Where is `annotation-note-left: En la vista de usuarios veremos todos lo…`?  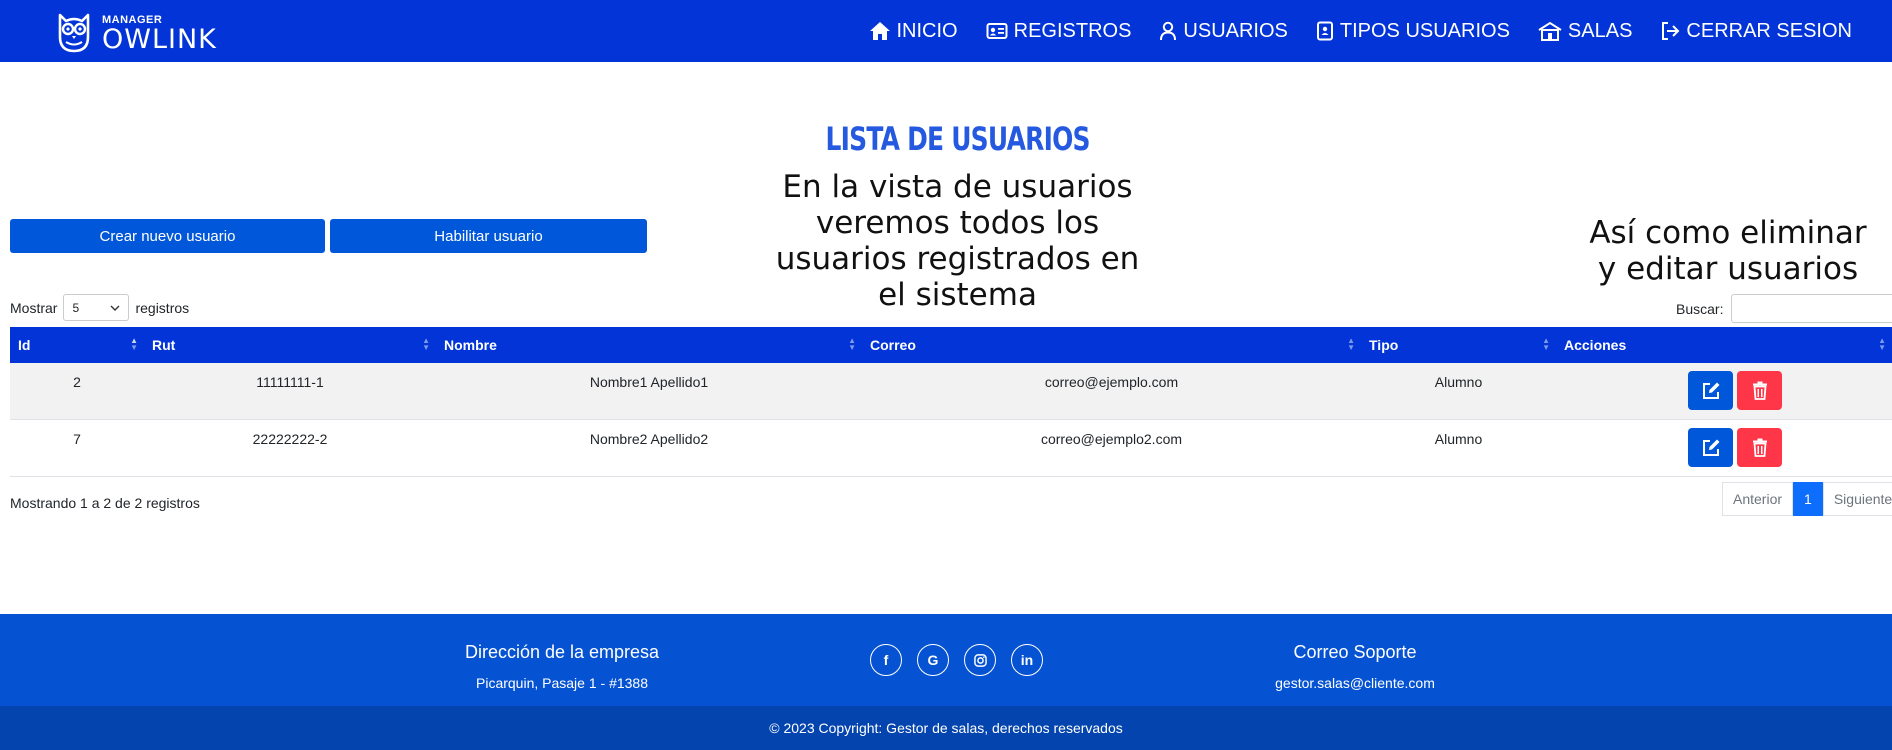
annotation-note-left: En la vista de usuarios veremos todos lo… is located at coordinates (957, 241).